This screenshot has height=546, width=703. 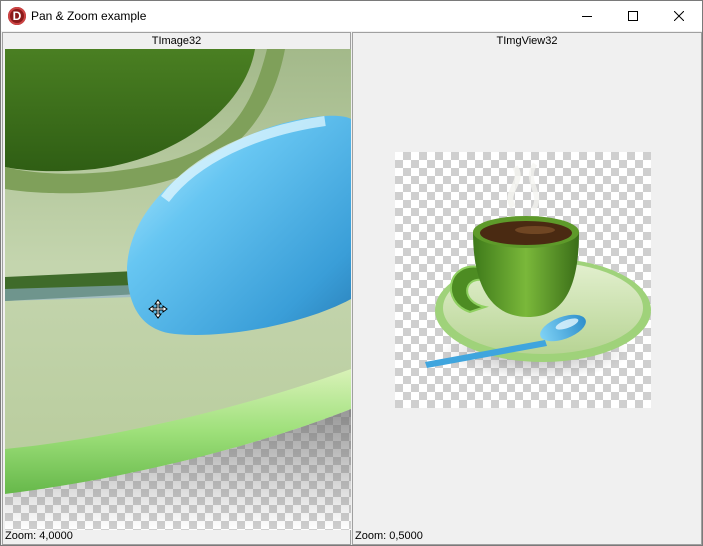 I want to click on title-bar: D Pan & Zoom example, so click(x=351, y=16).